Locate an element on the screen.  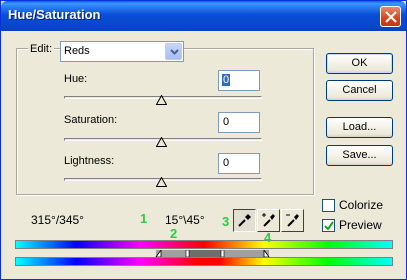
lightness-input: 0 is located at coordinates (239, 163).